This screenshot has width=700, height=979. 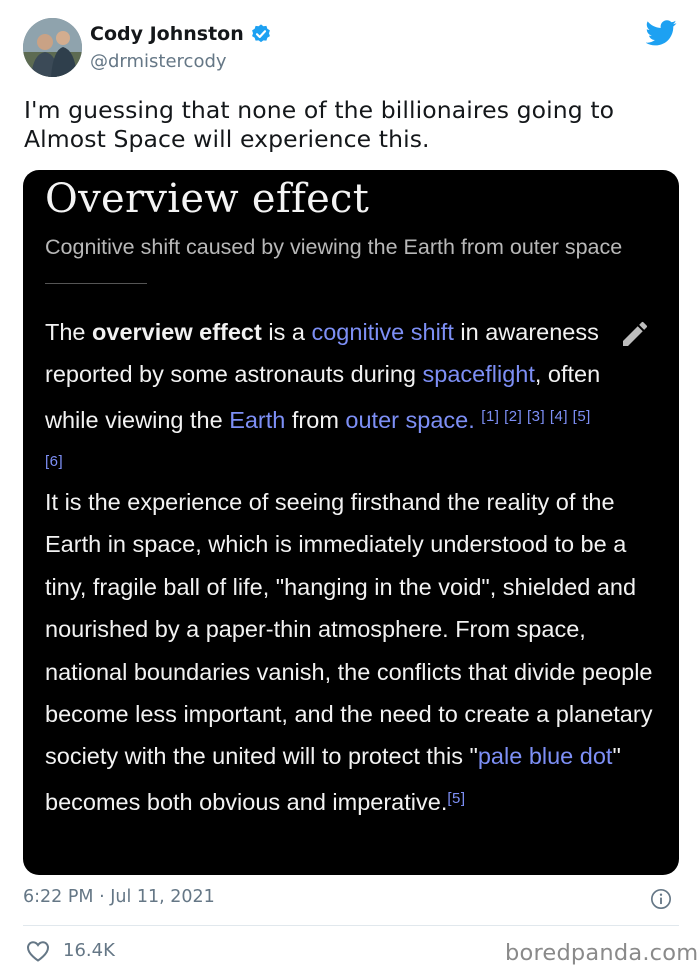 I want to click on link-spaceflight: spaceflight, so click(x=479, y=374).